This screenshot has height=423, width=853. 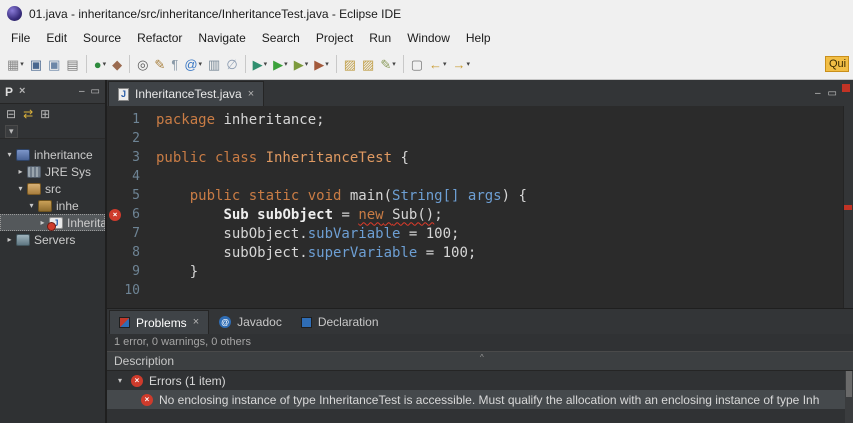 What do you see at coordinates (52, 239) in the screenshot?
I see `tree-item-servers: ▸ Servers` at bounding box center [52, 239].